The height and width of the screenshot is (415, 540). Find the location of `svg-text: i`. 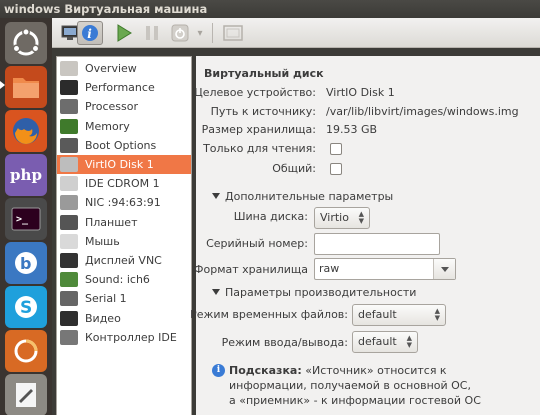

svg-text: i is located at coordinates (89, 34).